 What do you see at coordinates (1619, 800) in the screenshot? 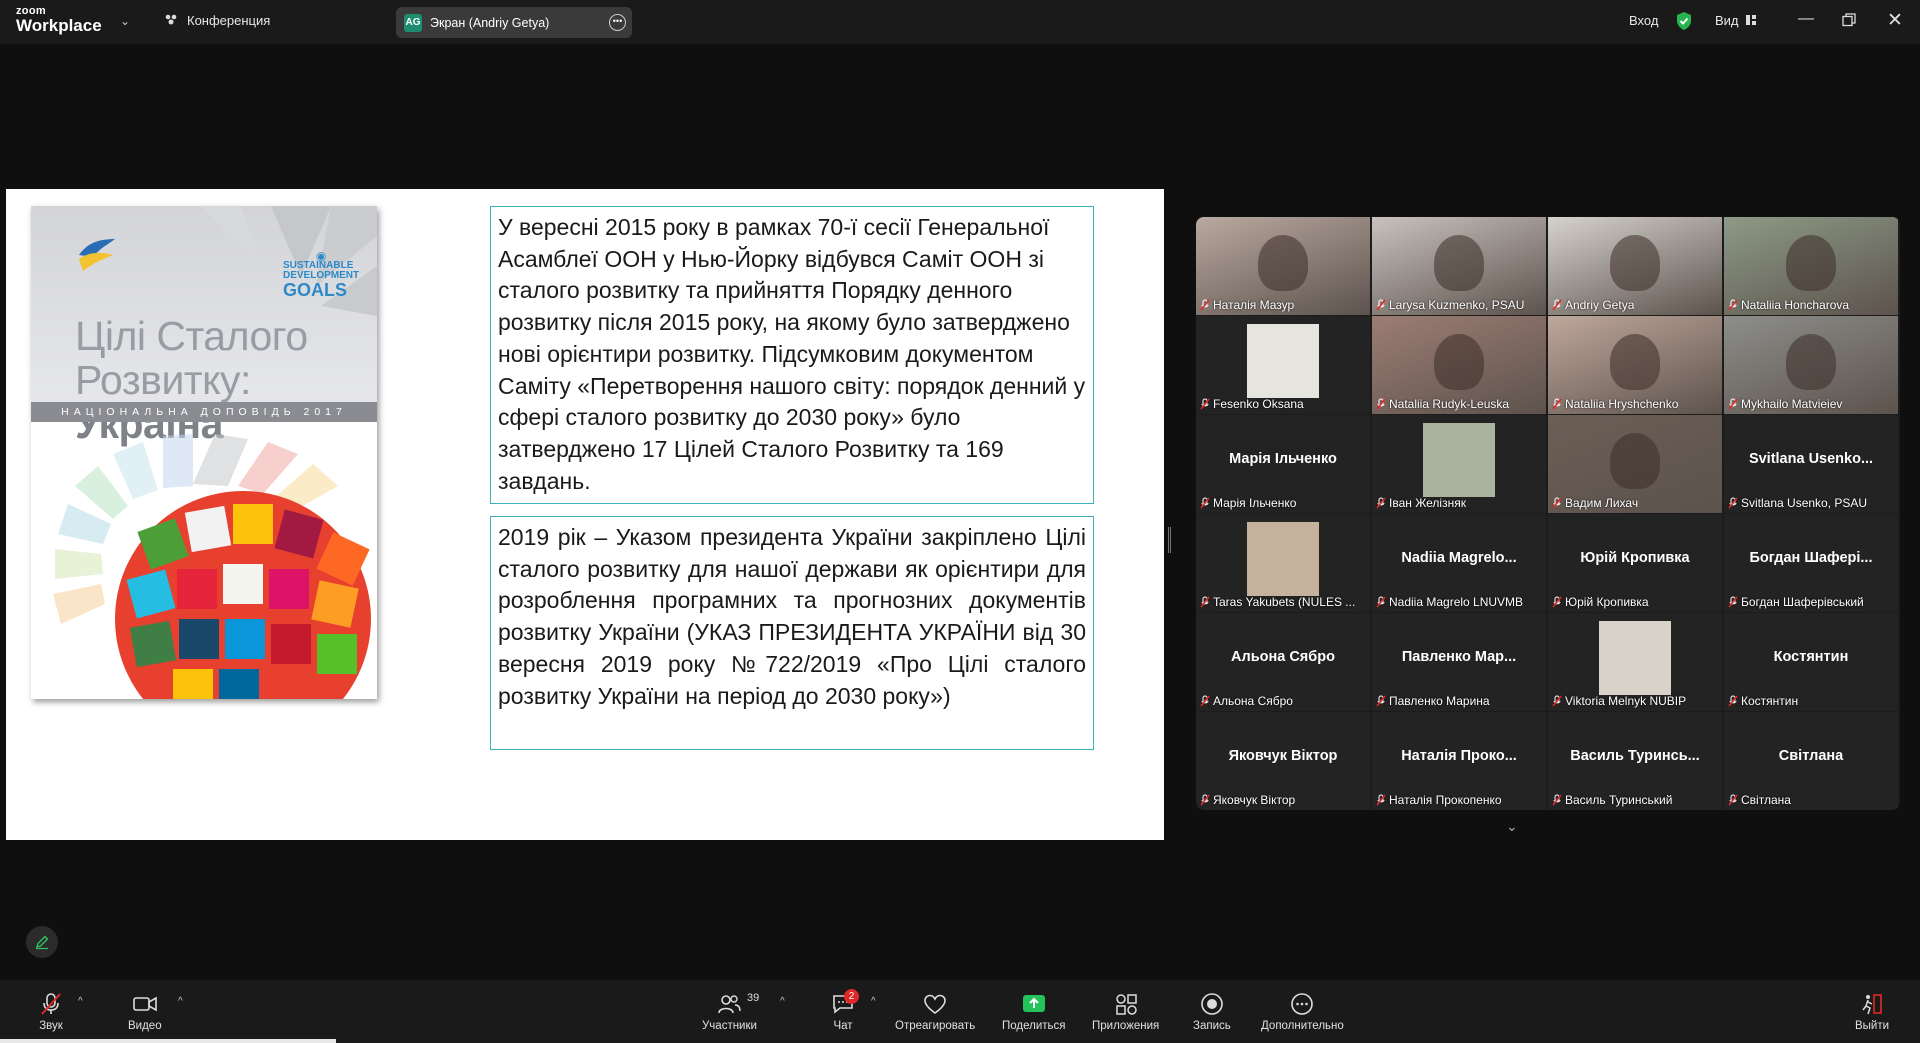
I see `participant-name: Василь Туринський` at bounding box center [1619, 800].